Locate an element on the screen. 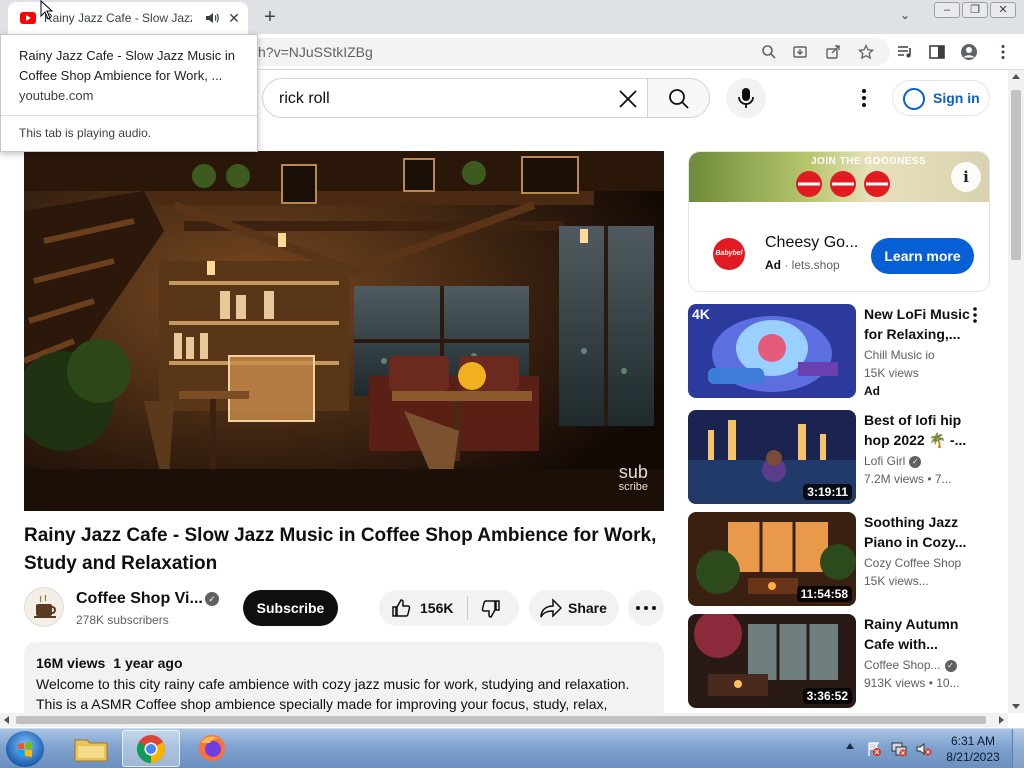 This screenshot has width=1024, height=768. recommendation-channel: Coffee Shop... ✓ is located at coordinates (910, 665).